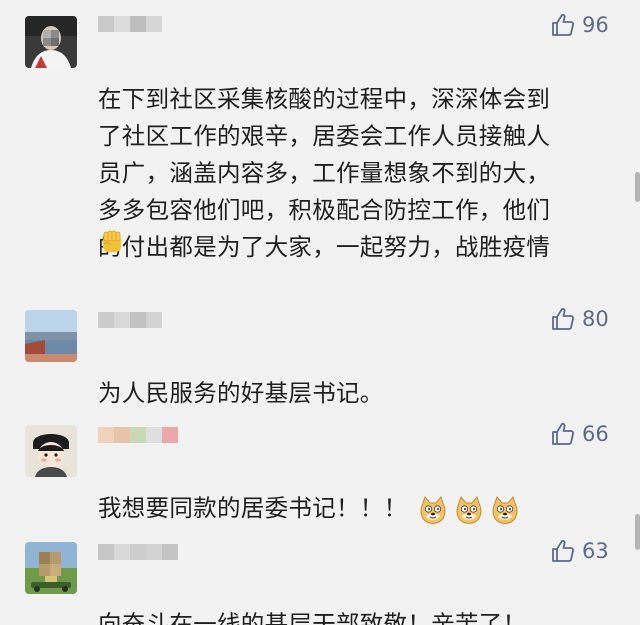 The width and height of the screenshot is (640, 625). I want to click on like-count: 80, so click(595, 319).